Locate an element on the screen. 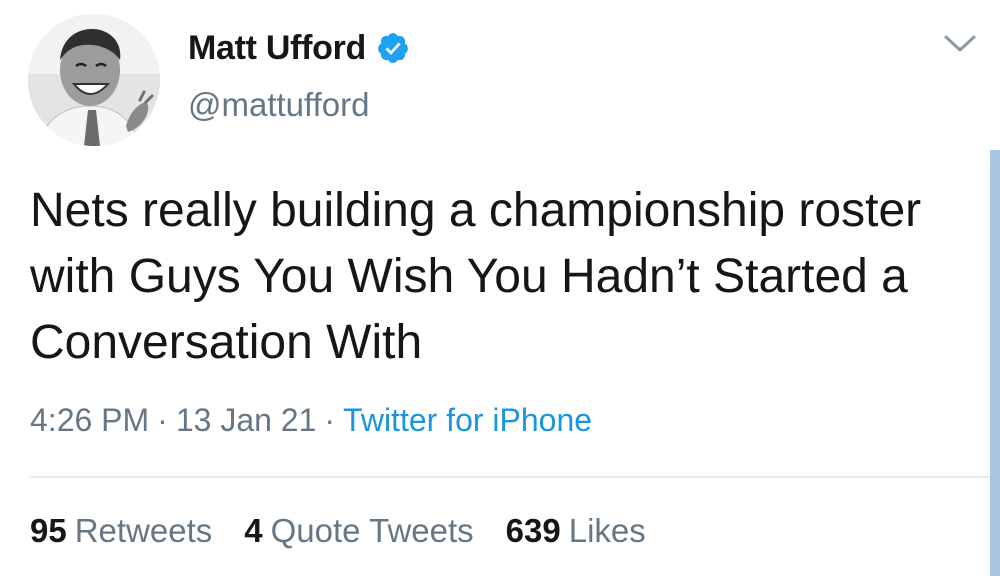 The image size is (1000, 576). retweets-stat: 95 Retweets is located at coordinates (121, 531).